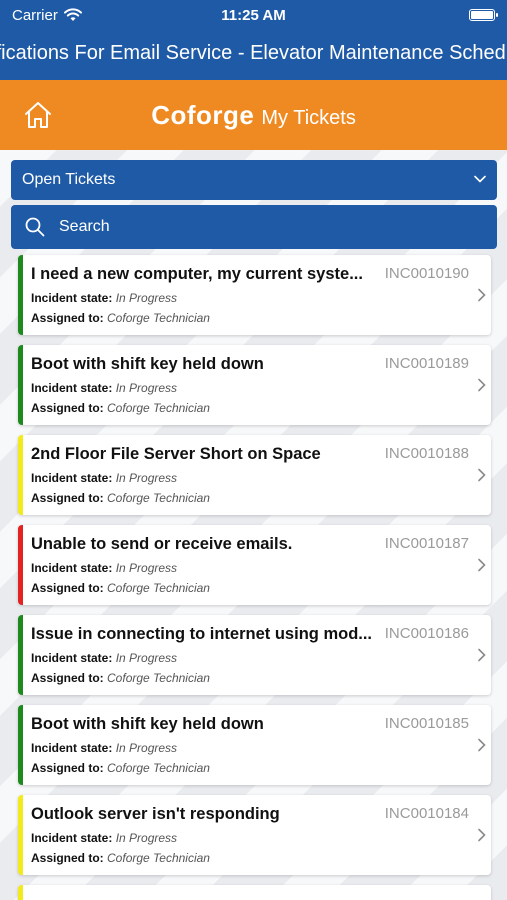 The height and width of the screenshot is (900, 507). Describe the element at coordinates (254, 180) in the screenshot. I see `ticket-filter-dropdown: Open Tickets` at that location.